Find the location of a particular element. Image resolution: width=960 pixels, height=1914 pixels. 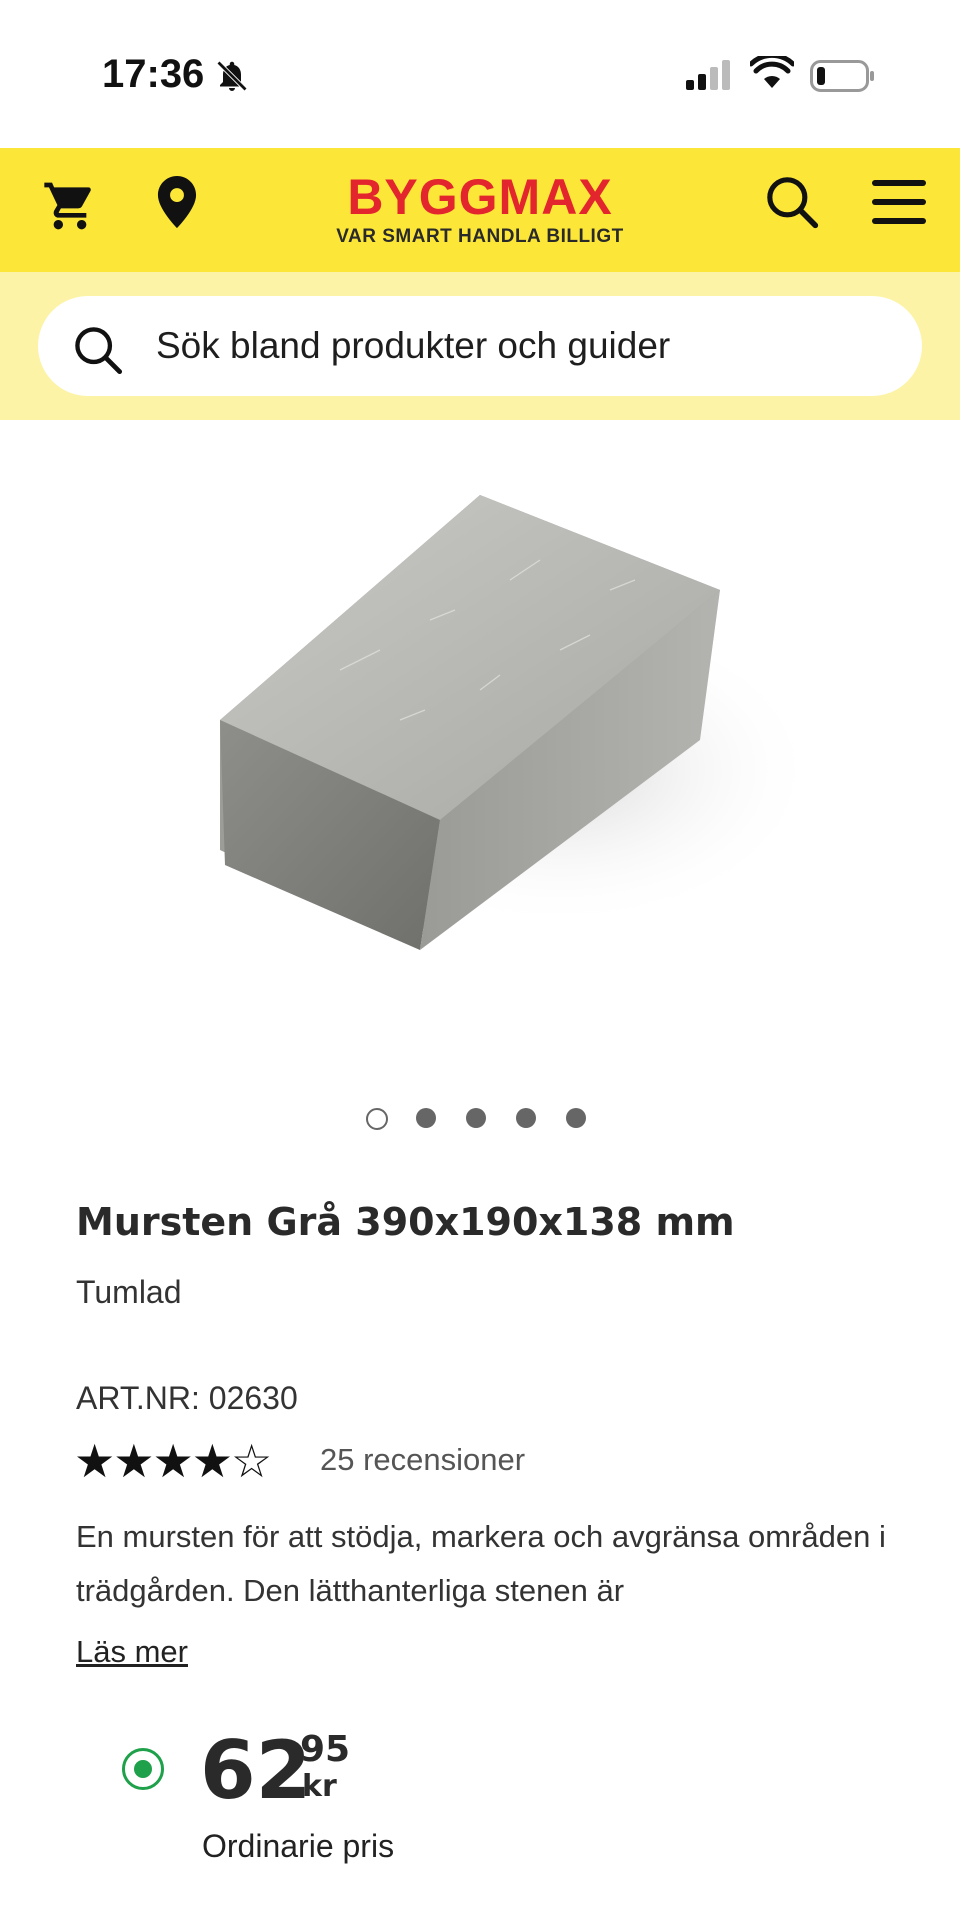

logo-tagline: VAR SMART HANDLA BILLIGT is located at coordinates (480, 236).